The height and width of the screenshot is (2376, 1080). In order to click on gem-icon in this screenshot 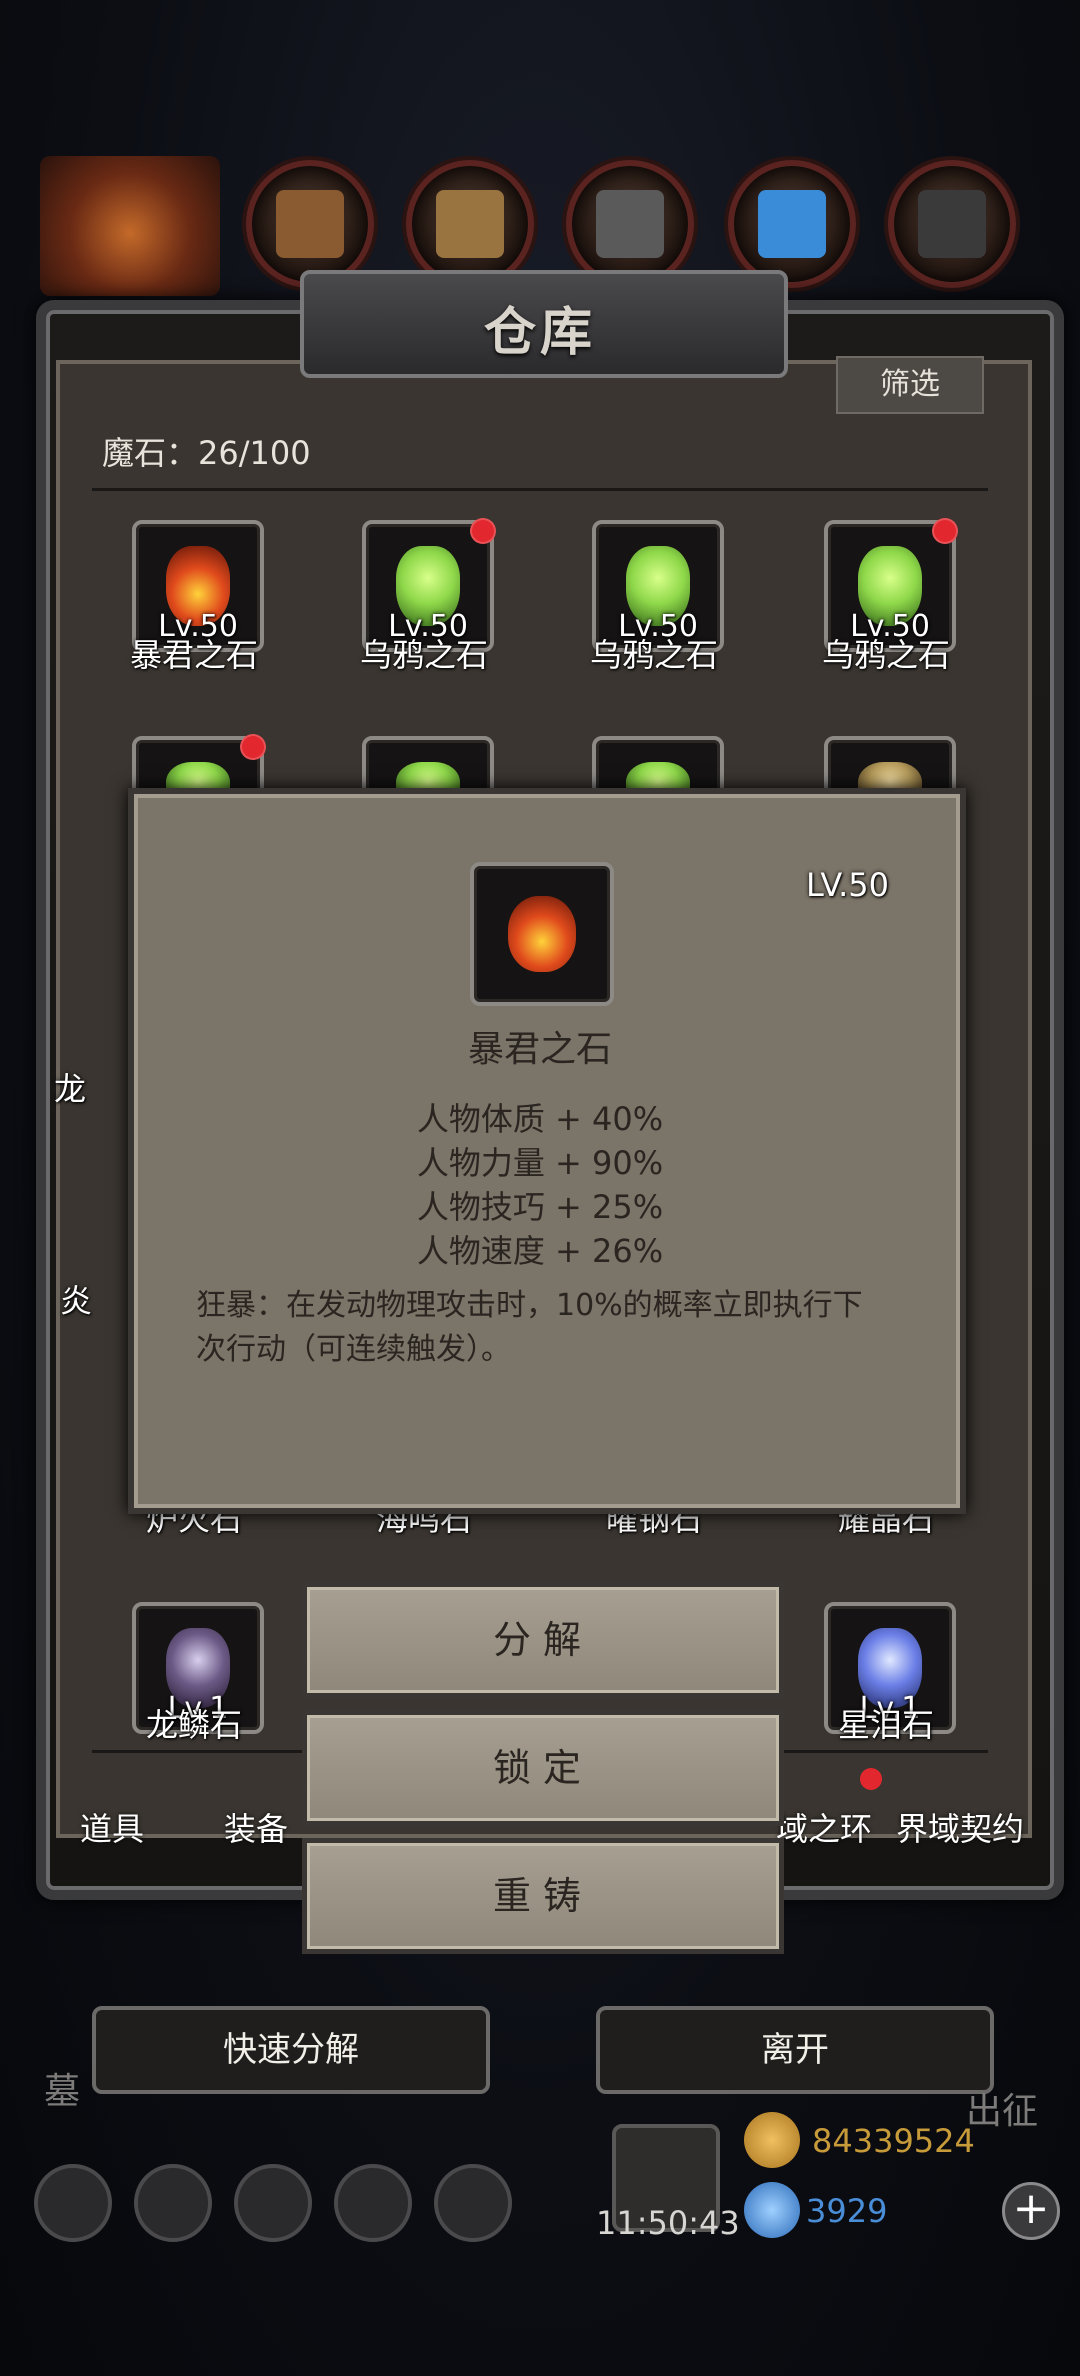, I will do `click(772, 2210)`.